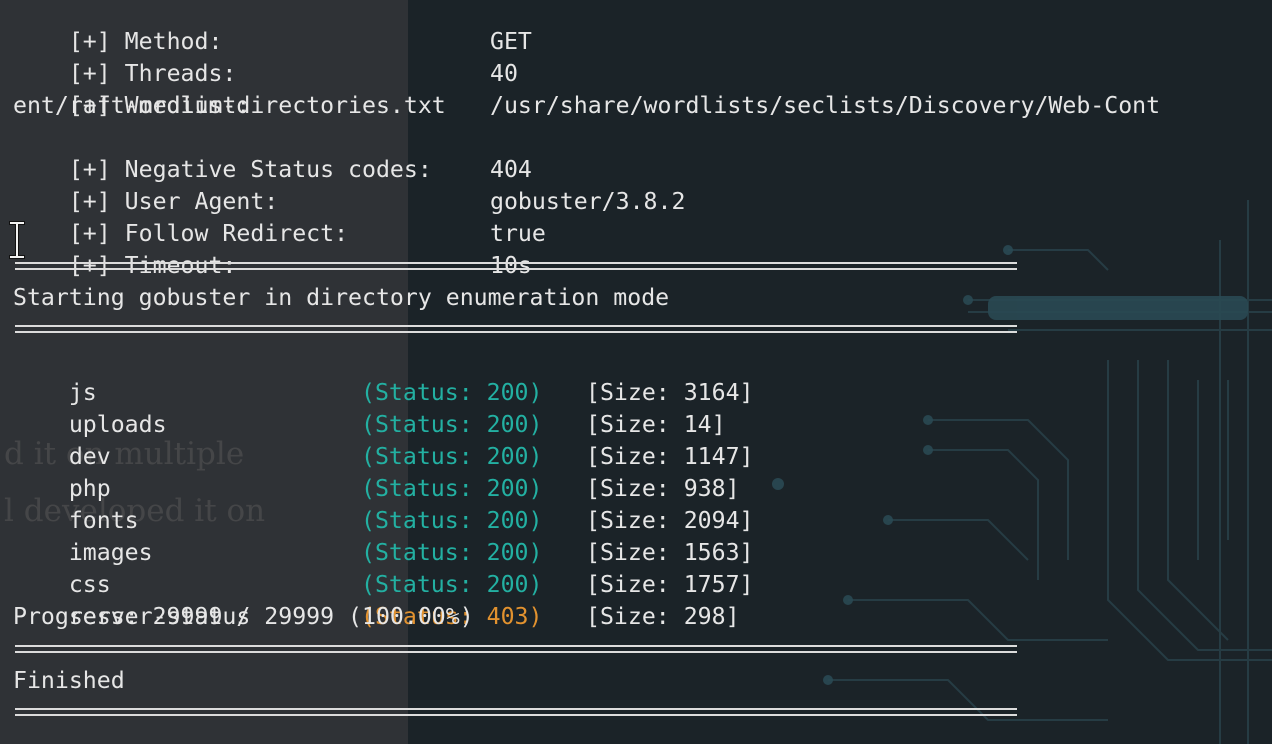 The image size is (1272, 744). I want to click on config-value: 40, so click(504, 73).